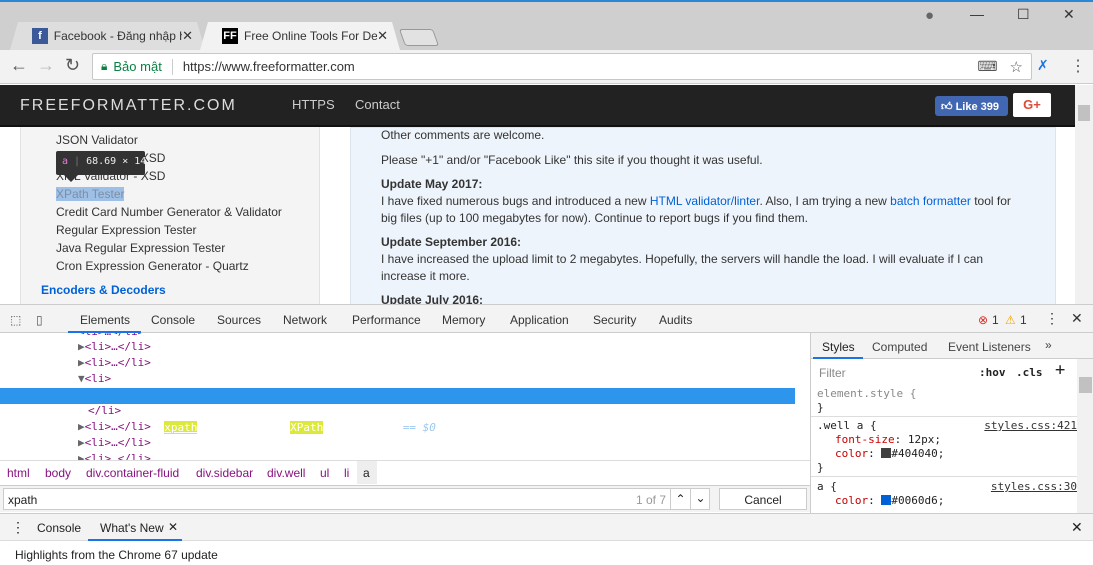 This screenshot has height=565, width=1093. Describe the element at coordinates (995, 320) in the screenshot. I see `error-count: 1` at that location.